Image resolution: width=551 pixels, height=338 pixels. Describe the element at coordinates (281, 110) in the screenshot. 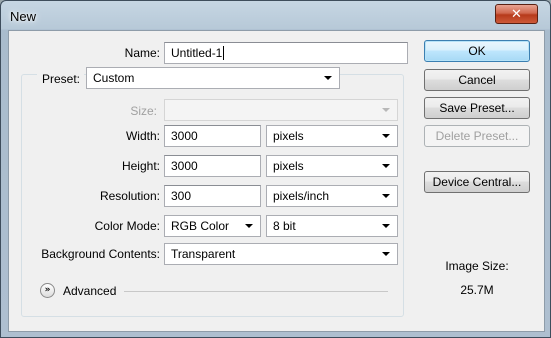

I see `size-select` at that location.